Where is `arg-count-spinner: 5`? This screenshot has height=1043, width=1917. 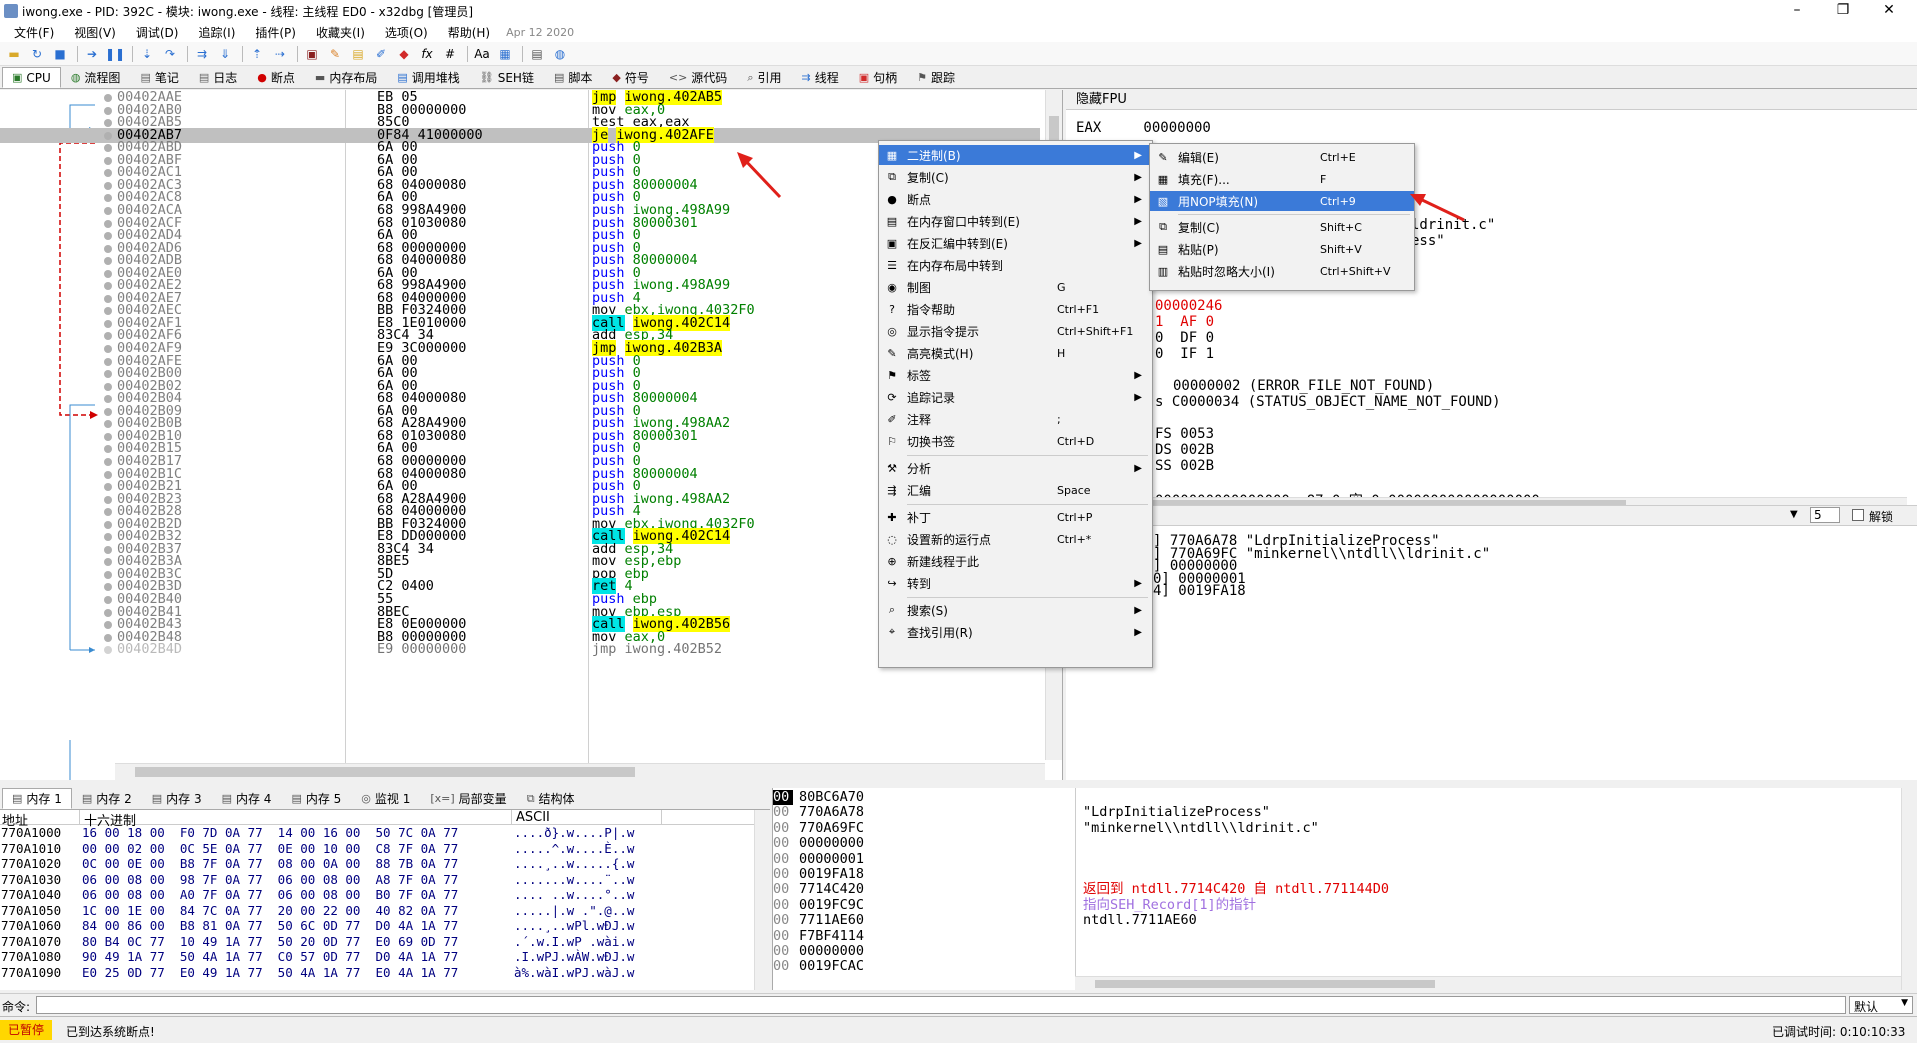 arg-count-spinner: 5 is located at coordinates (1825, 515).